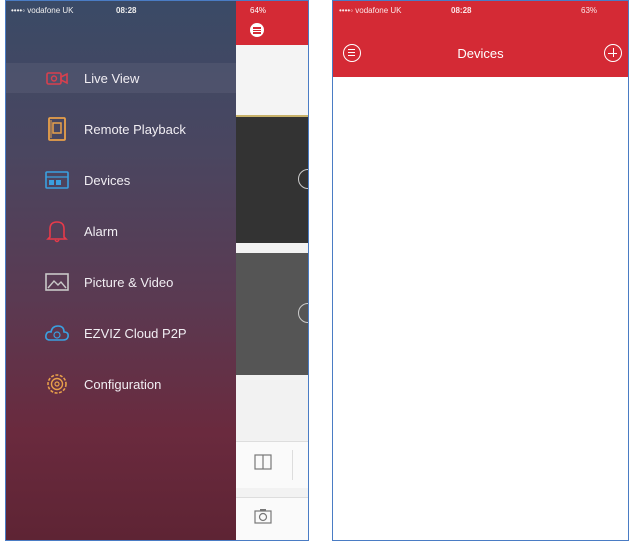  I want to click on split-screen-icon, so click(263, 464).